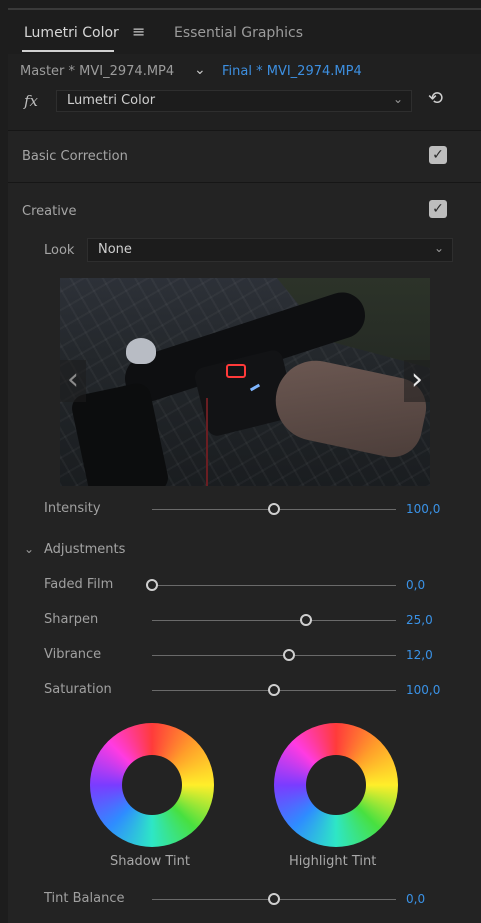 The height and width of the screenshot is (923, 481). What do you see at coordinates (244, 208) in the screenshot?
I see `section-creative: Creative ✓` at bounding box center [244, 208].